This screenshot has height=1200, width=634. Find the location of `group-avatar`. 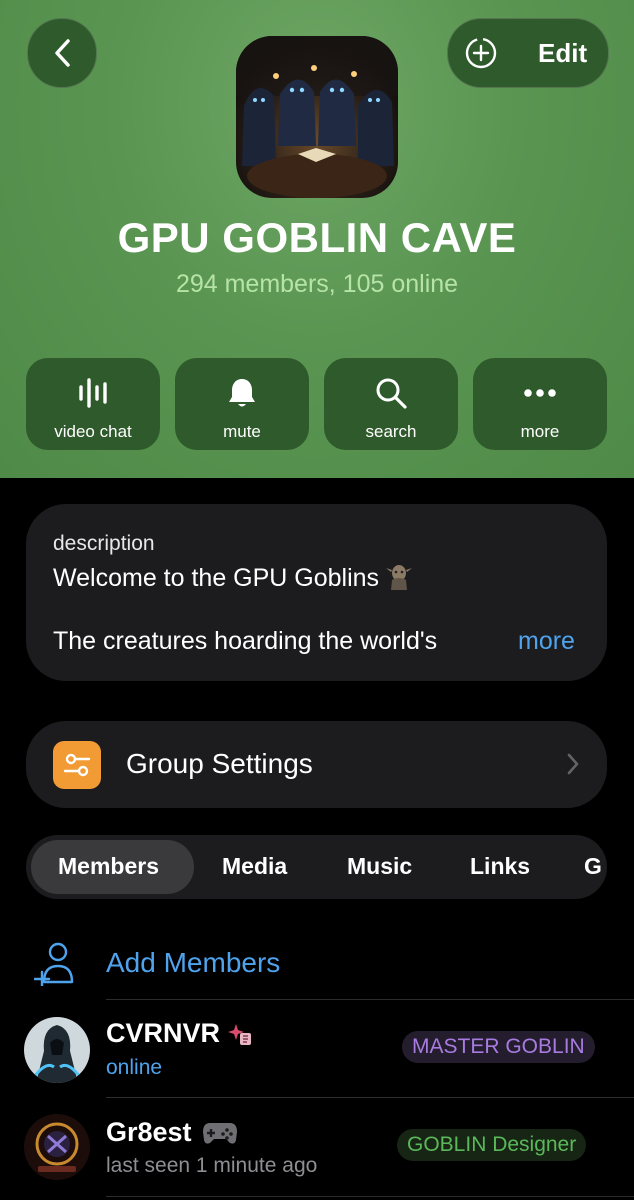

group-avatar is located at coordinates (317, 117).